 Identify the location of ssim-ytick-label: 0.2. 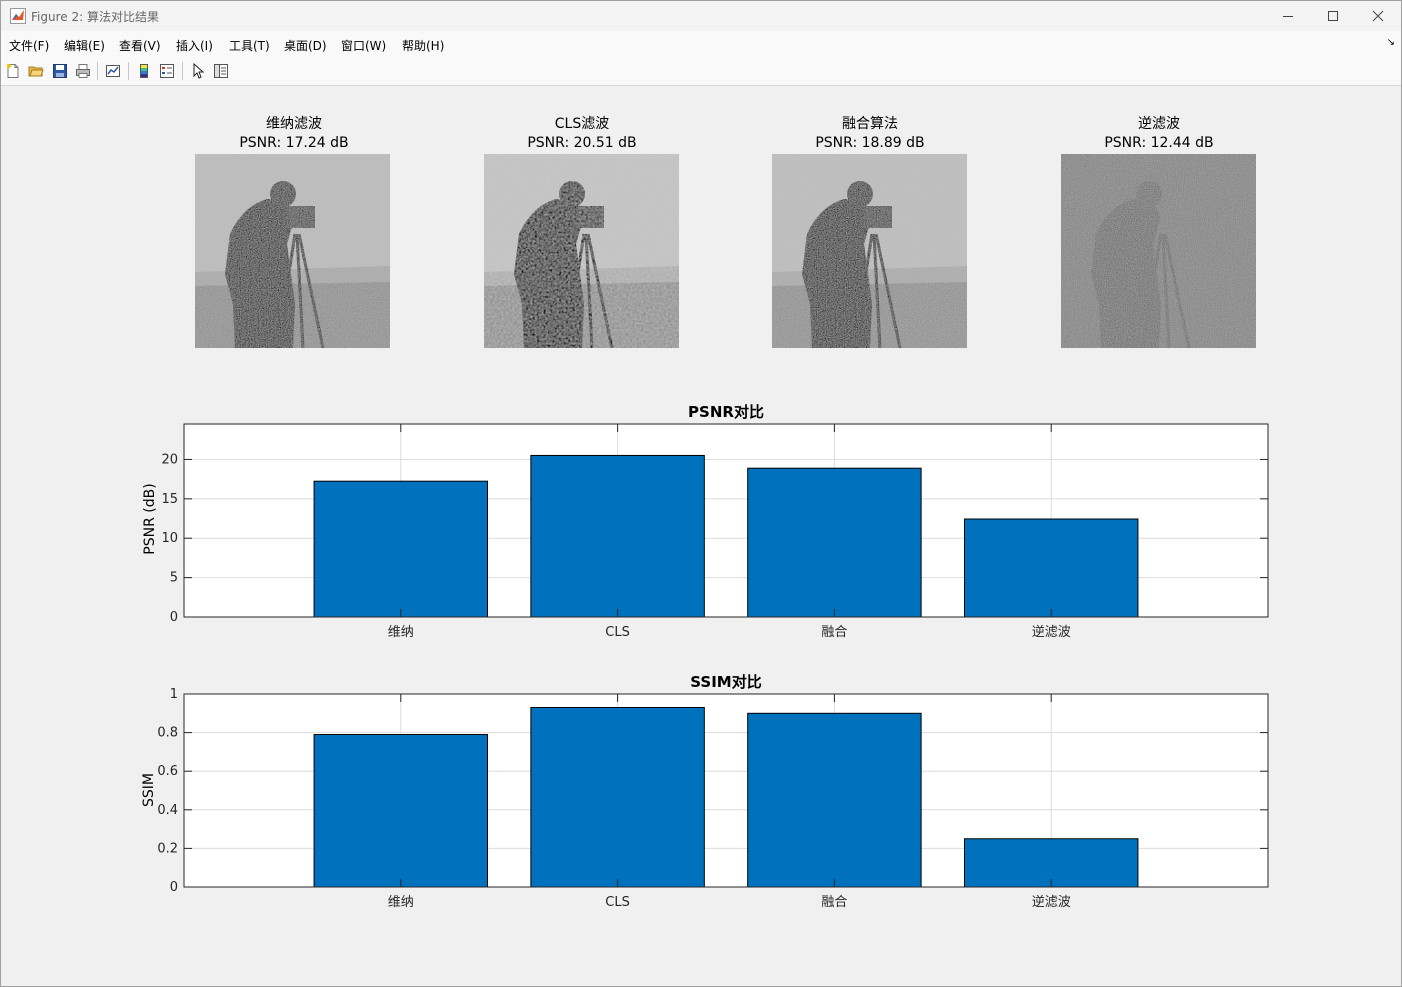
(167, 848).